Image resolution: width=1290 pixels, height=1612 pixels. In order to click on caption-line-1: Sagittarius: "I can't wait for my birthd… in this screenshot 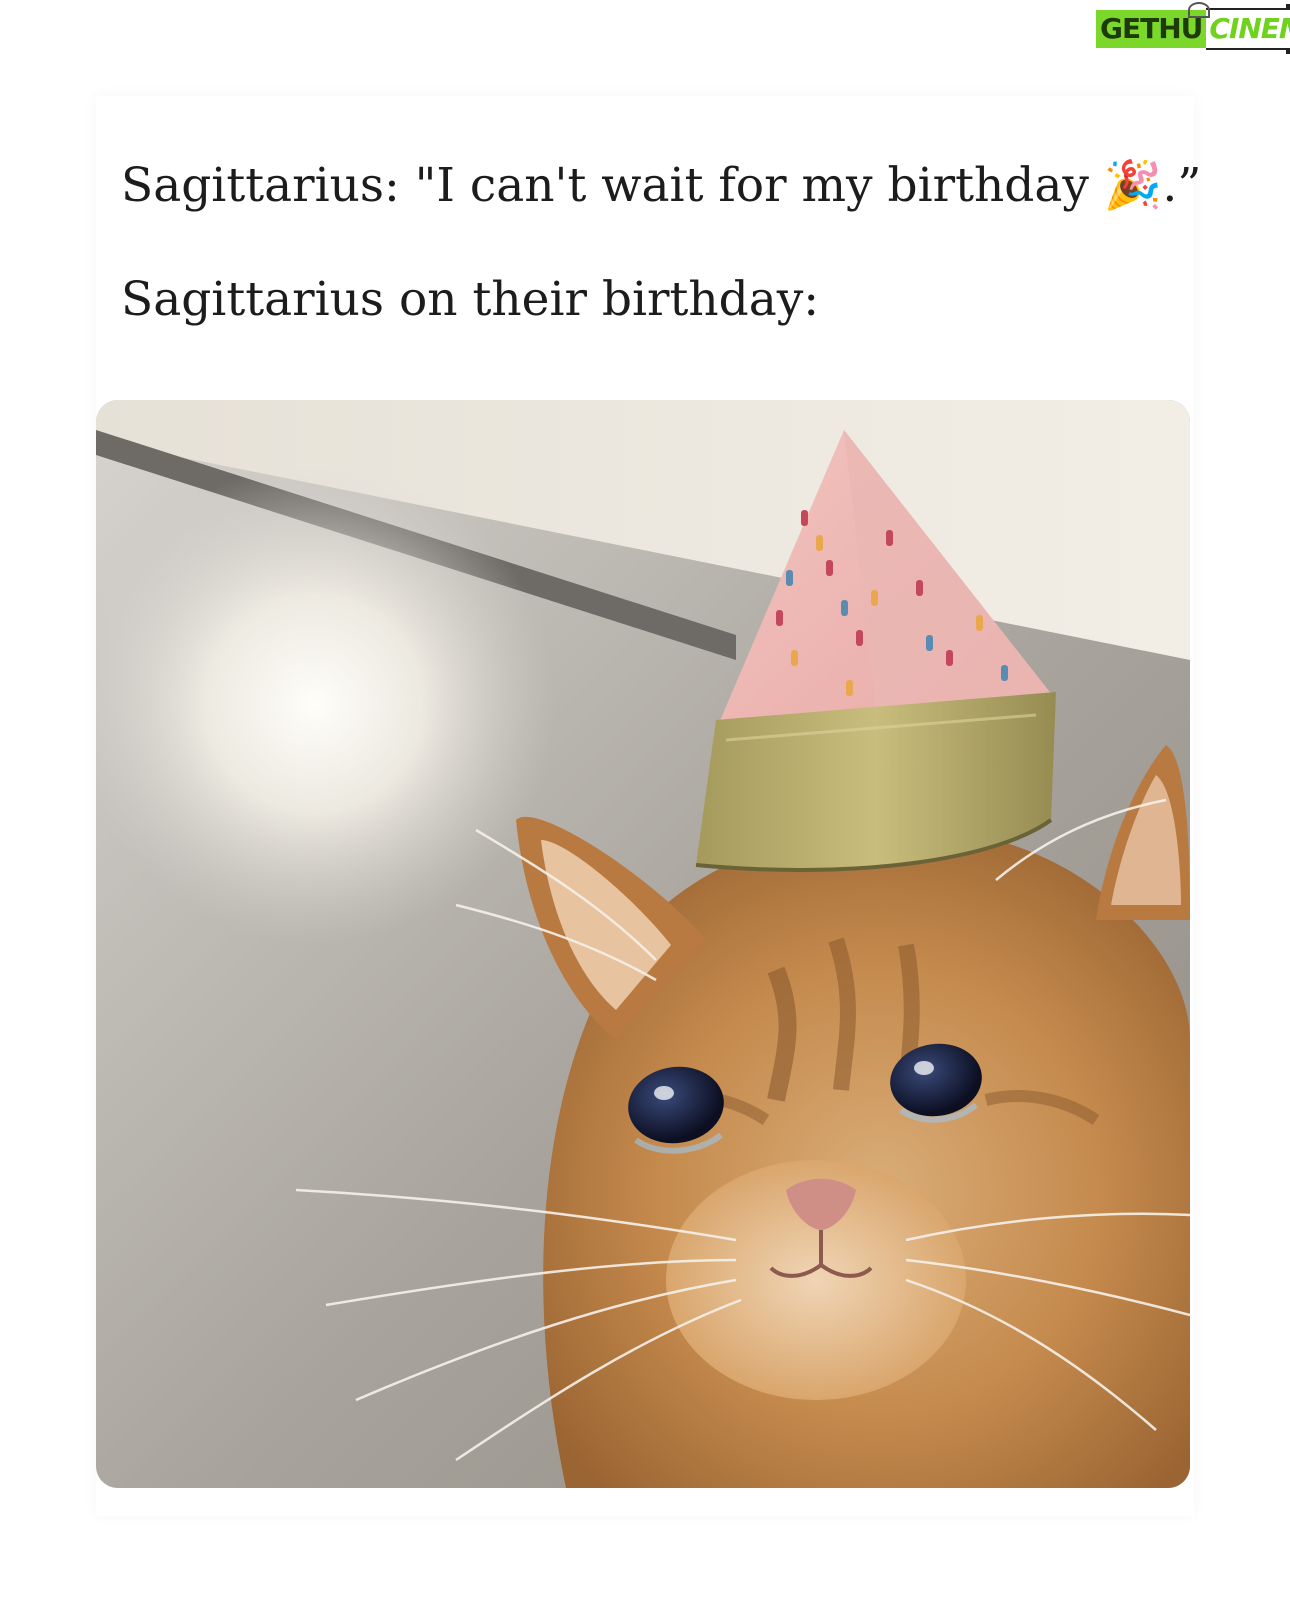, I will do `click(661, 185)`.